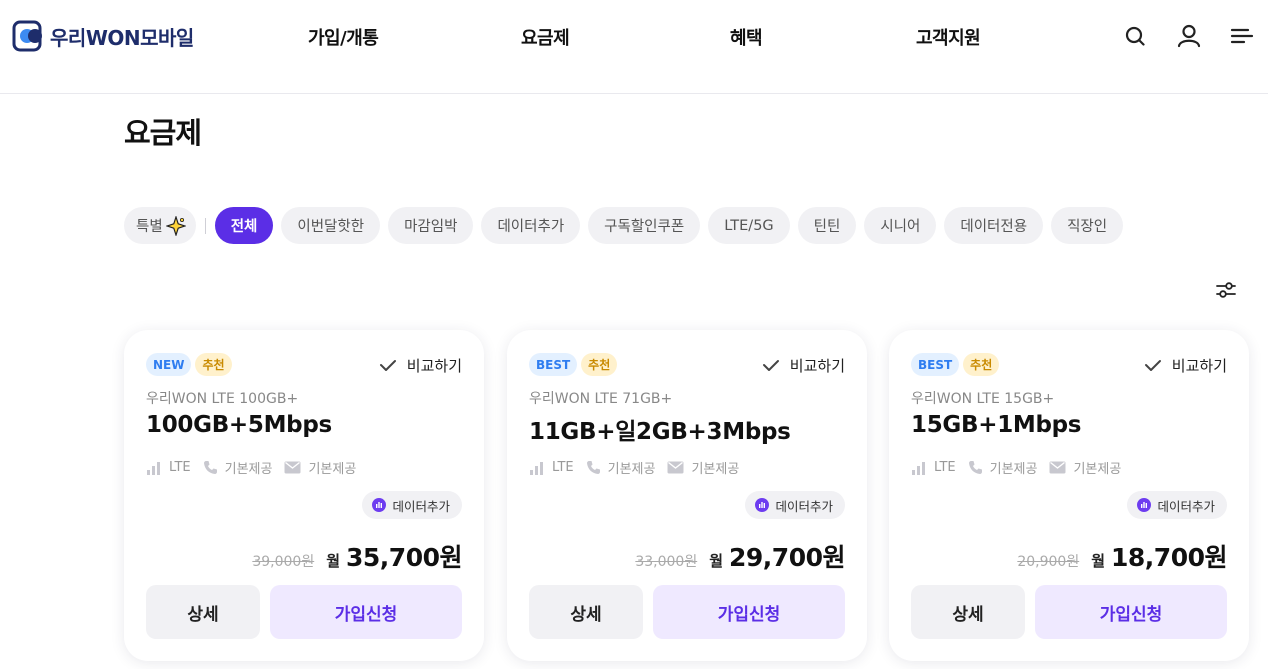  What do you see at coordinates (531, 225) in the screenshot?
I see `chip-data-add: 데이터추가` at bounding box center [531, 225].